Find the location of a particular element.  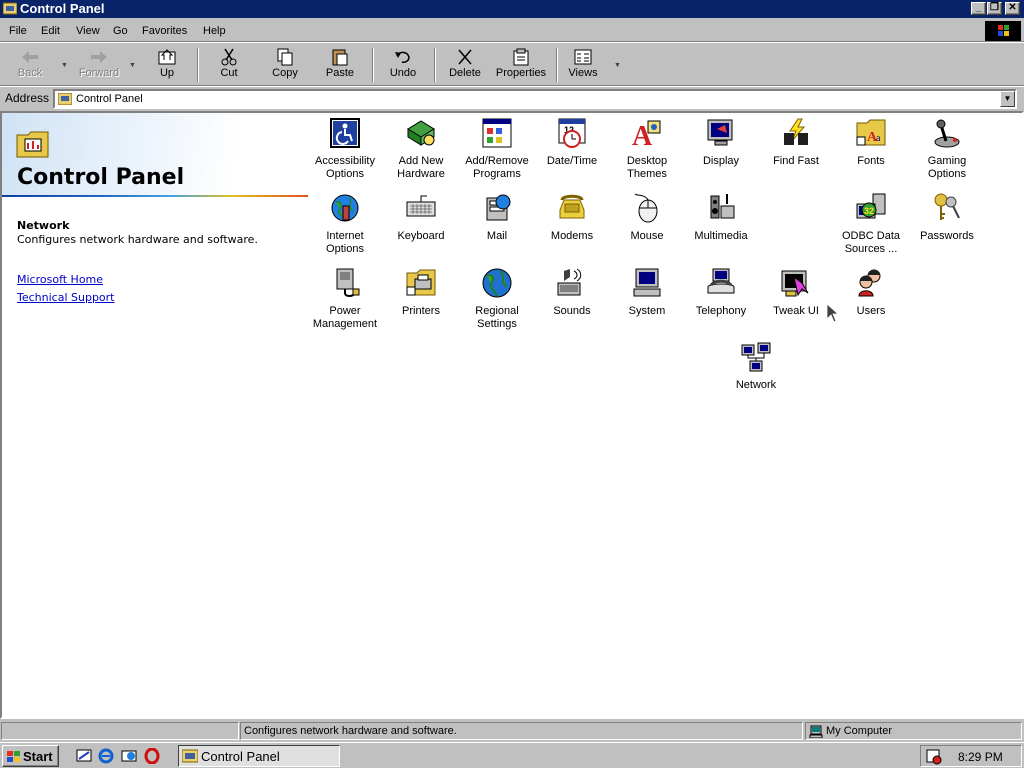

fonts-folder-icon: Aa is located at coordinates (871, 132).